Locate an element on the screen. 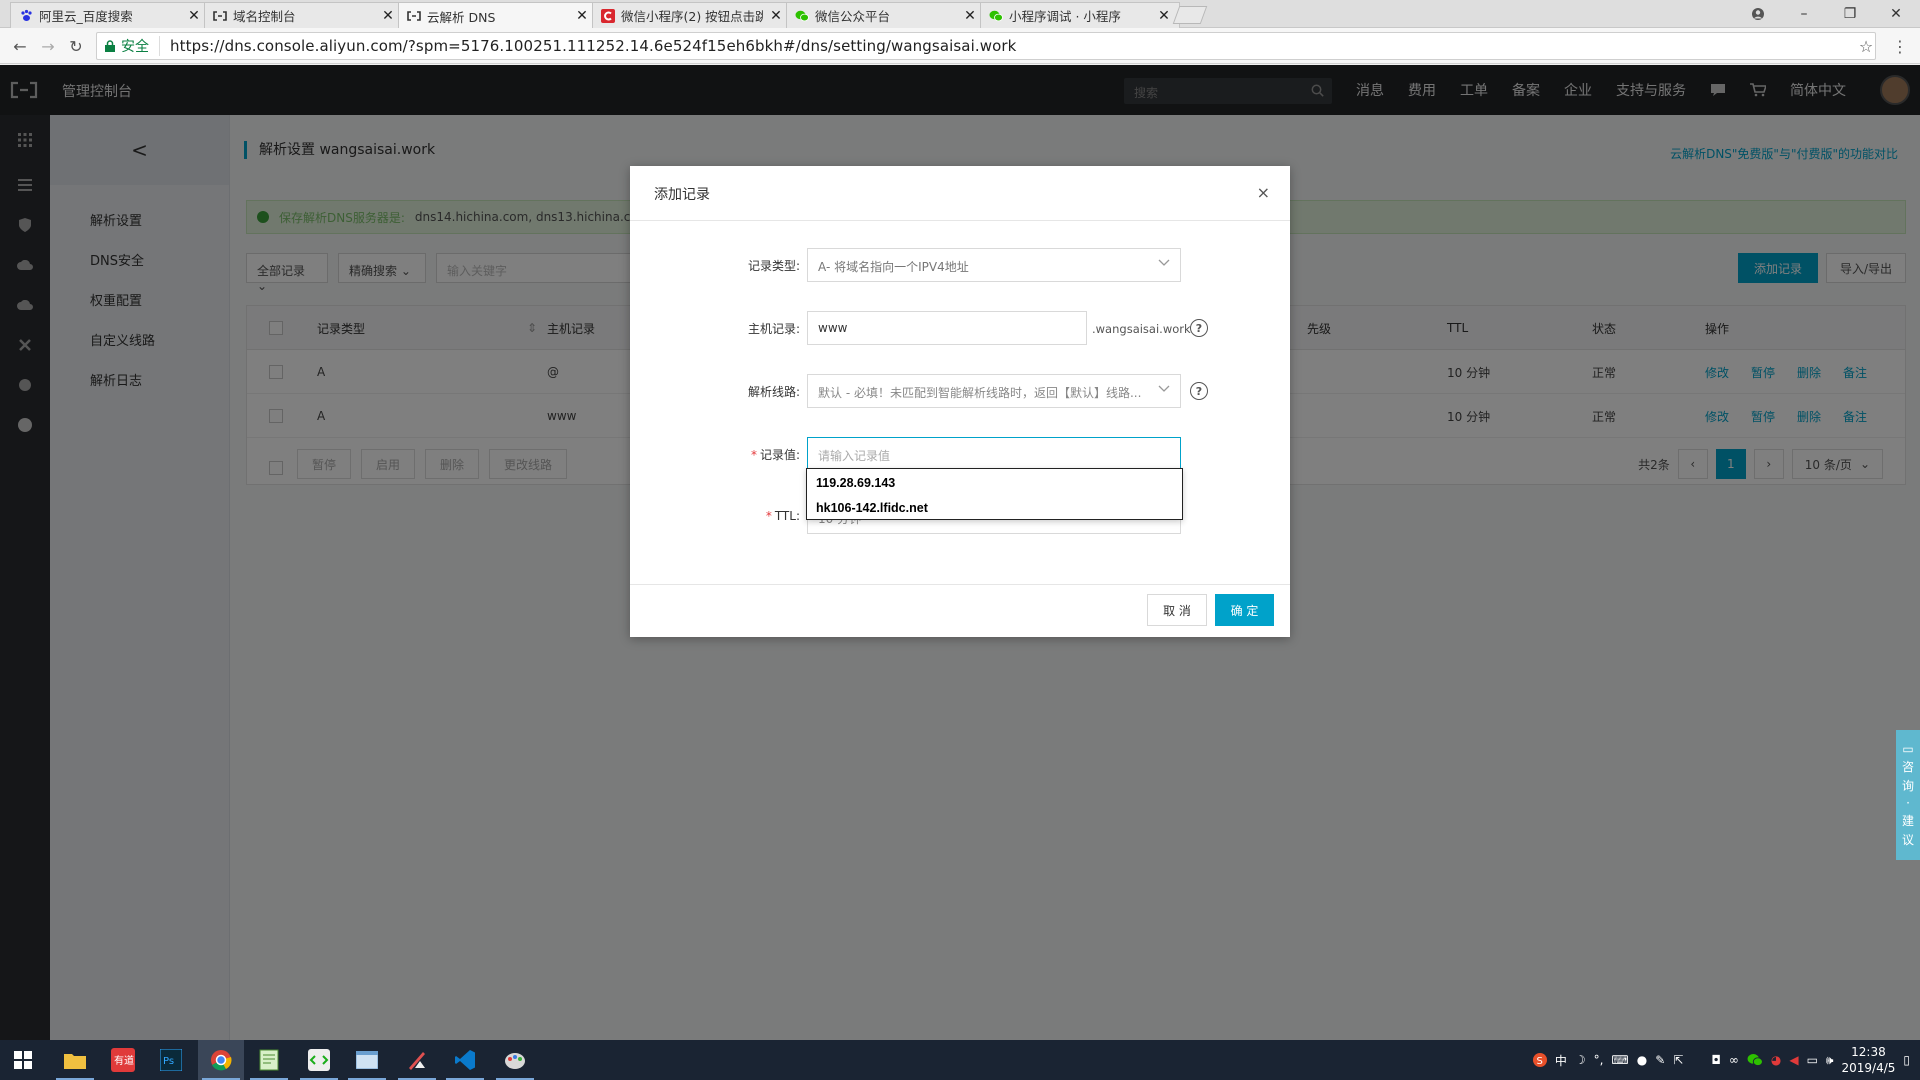 The height and width of the screenshot is (1080, 1920). tab-title: 微信公众平台 is located at coordinates (853, 16).